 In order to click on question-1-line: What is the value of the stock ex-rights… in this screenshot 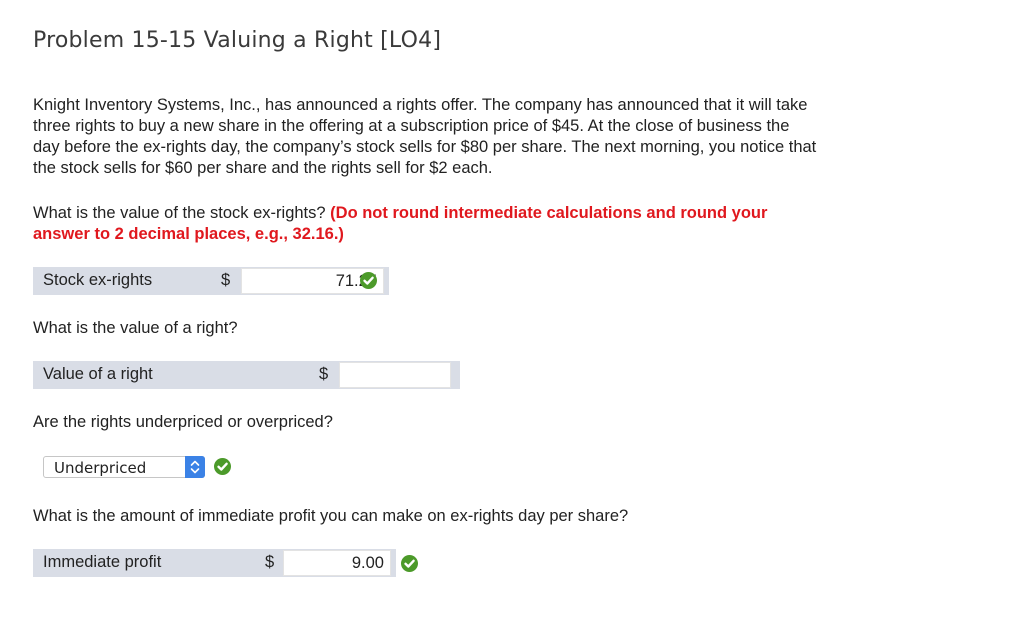, I will do `click(400, 213)`.